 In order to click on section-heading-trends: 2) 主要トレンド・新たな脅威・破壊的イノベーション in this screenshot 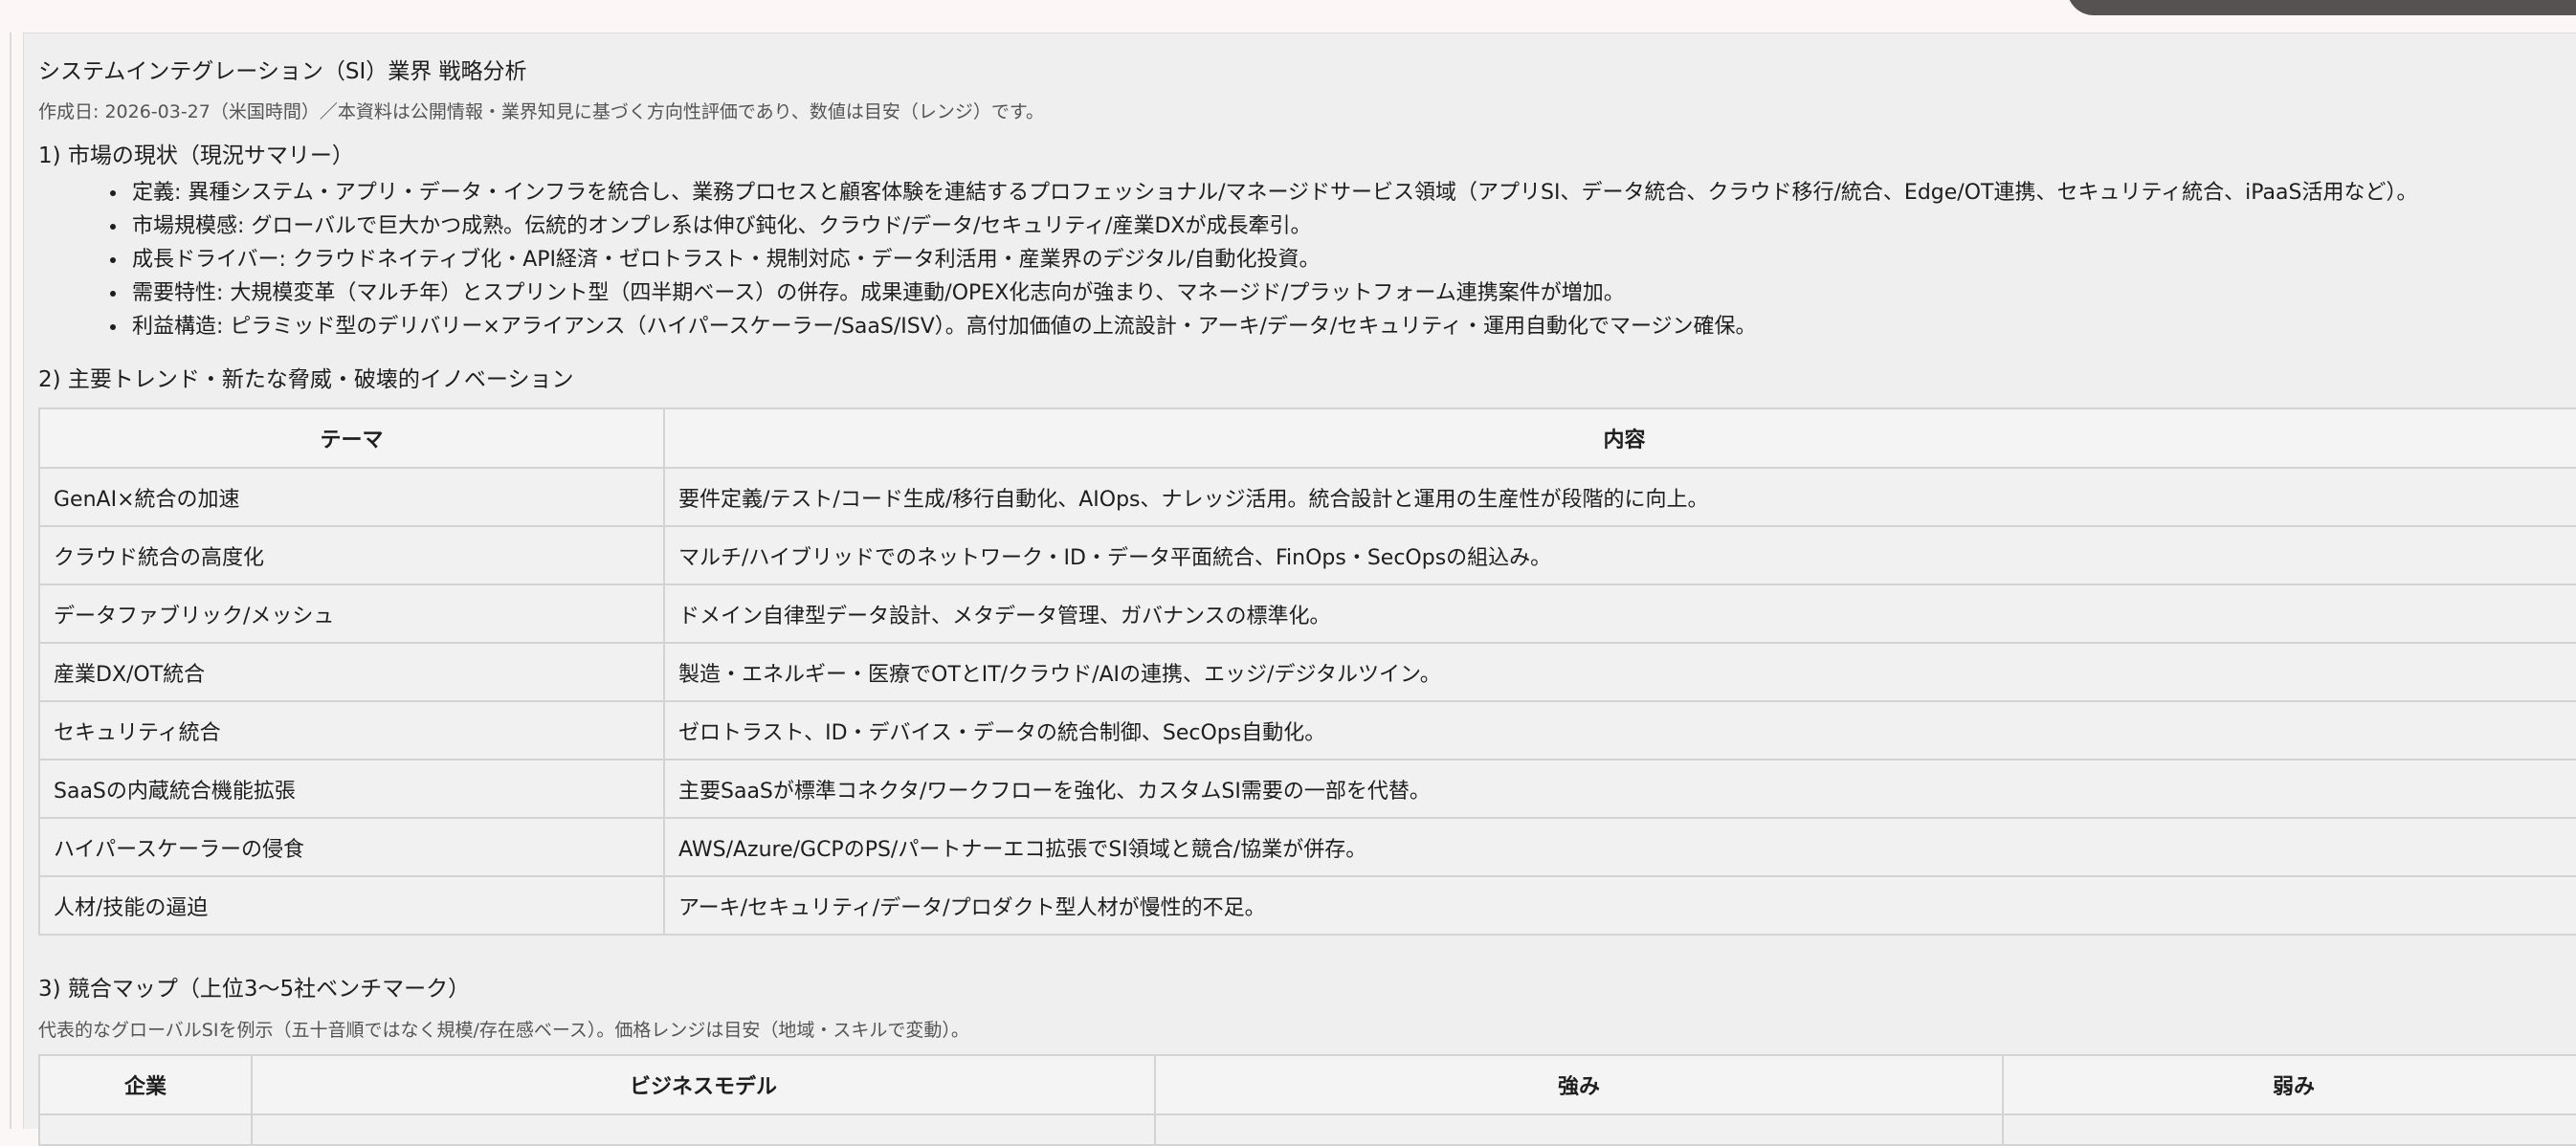, I will do `click(306, 379)`.